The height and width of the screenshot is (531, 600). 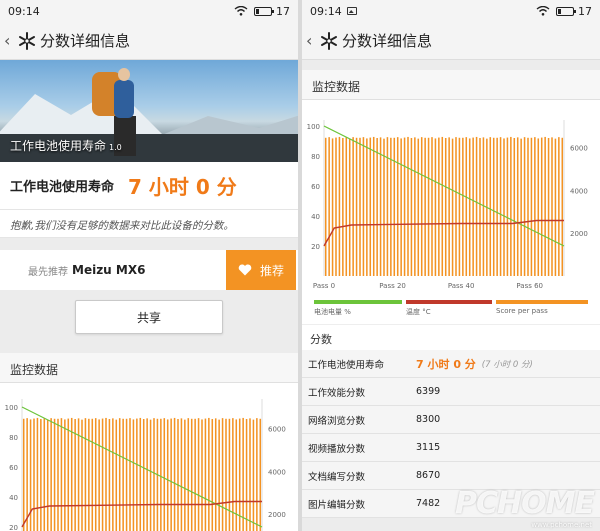 I want to click on score-row-value: 6399, so click(x=428, y=391).